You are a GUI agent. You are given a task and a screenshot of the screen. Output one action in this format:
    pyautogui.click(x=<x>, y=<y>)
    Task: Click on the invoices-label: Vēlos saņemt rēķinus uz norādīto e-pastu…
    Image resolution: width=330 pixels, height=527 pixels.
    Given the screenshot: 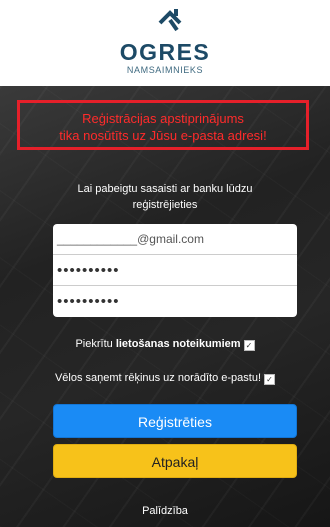 What is the action you would take?
    pyautogui.click(x=158, y=378)
    